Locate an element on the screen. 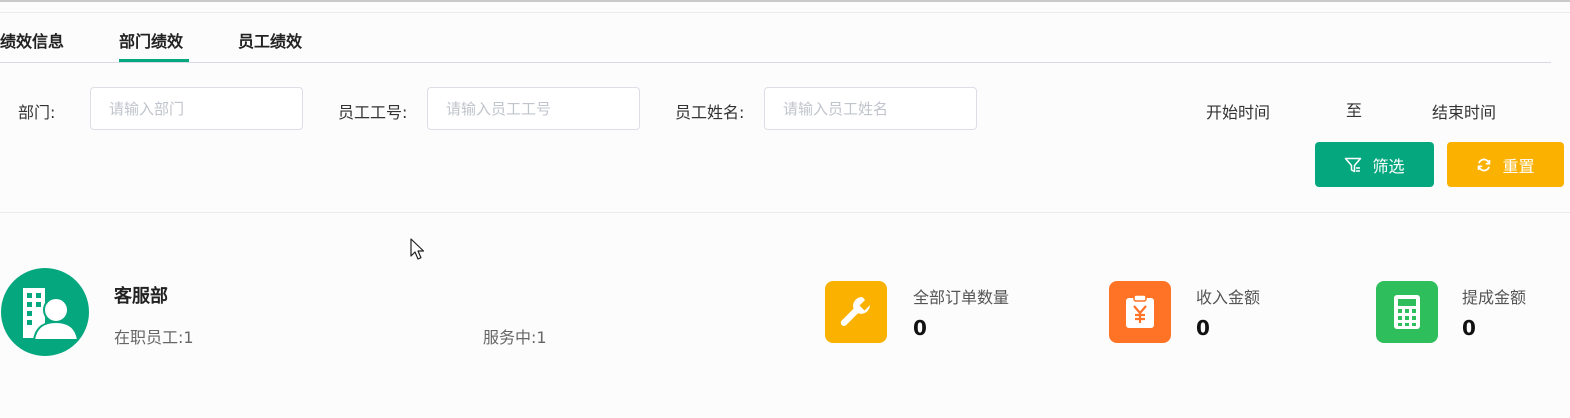 This screenshot has width=1570, height=418. filter-button: 筛选 is located at coordinates (1374, 164).